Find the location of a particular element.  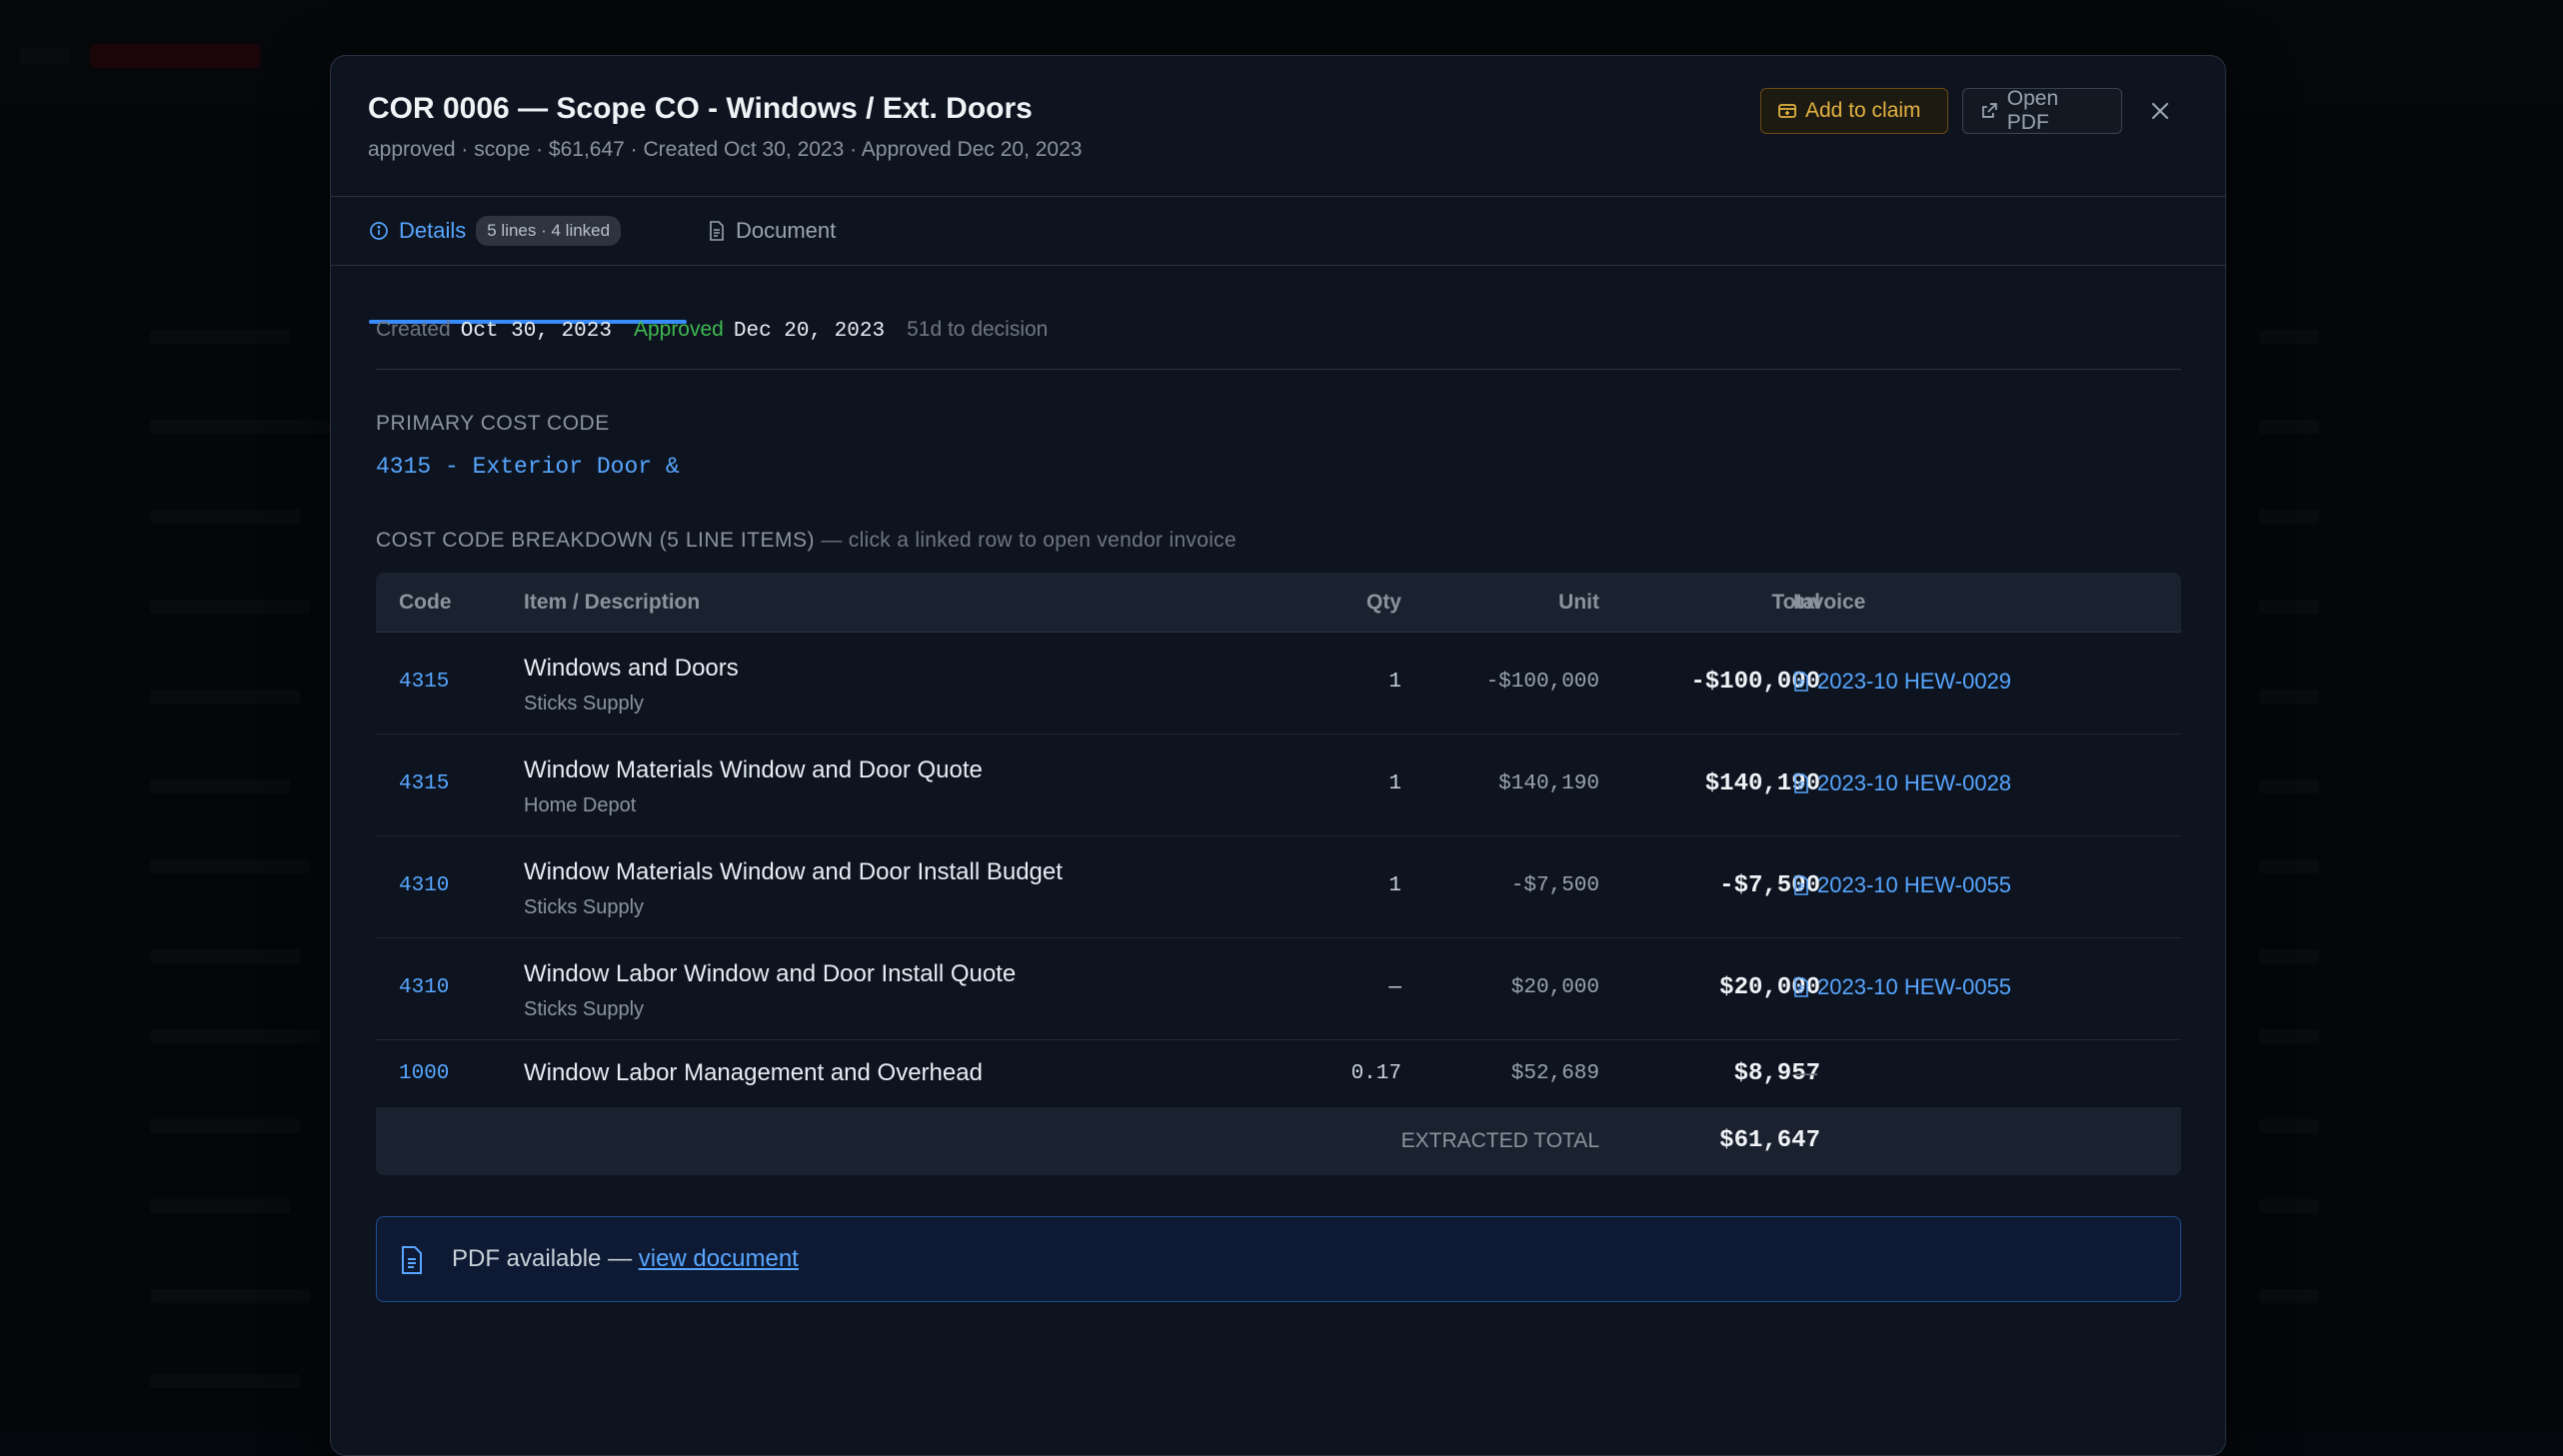

breakdown-label: COST CODE BREAKDOWN (5 LINE ITEMS) is located at coordinates (595, 541).